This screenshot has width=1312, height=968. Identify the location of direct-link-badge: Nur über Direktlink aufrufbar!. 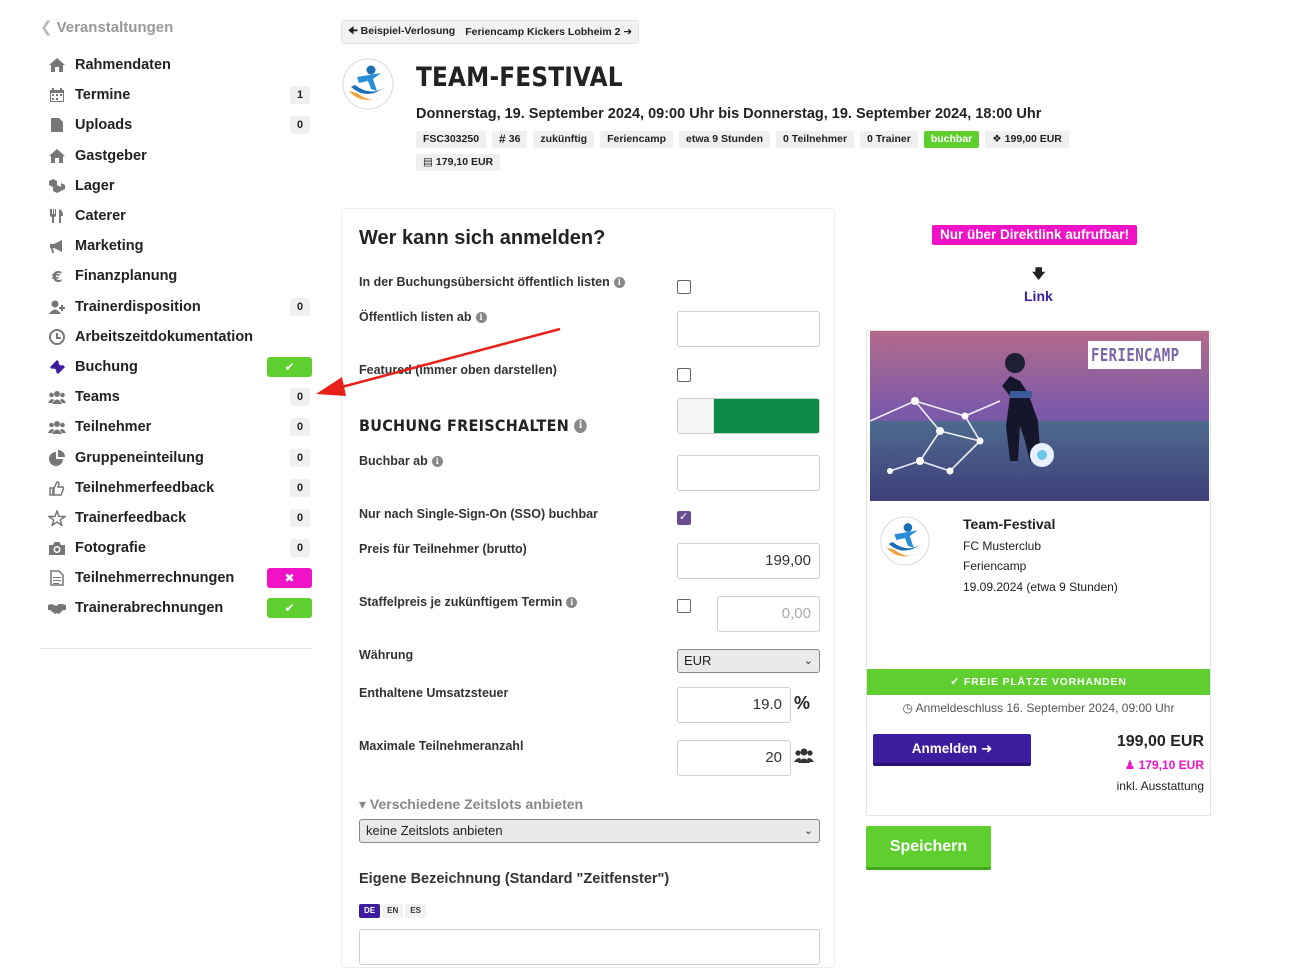
(1035, 235).